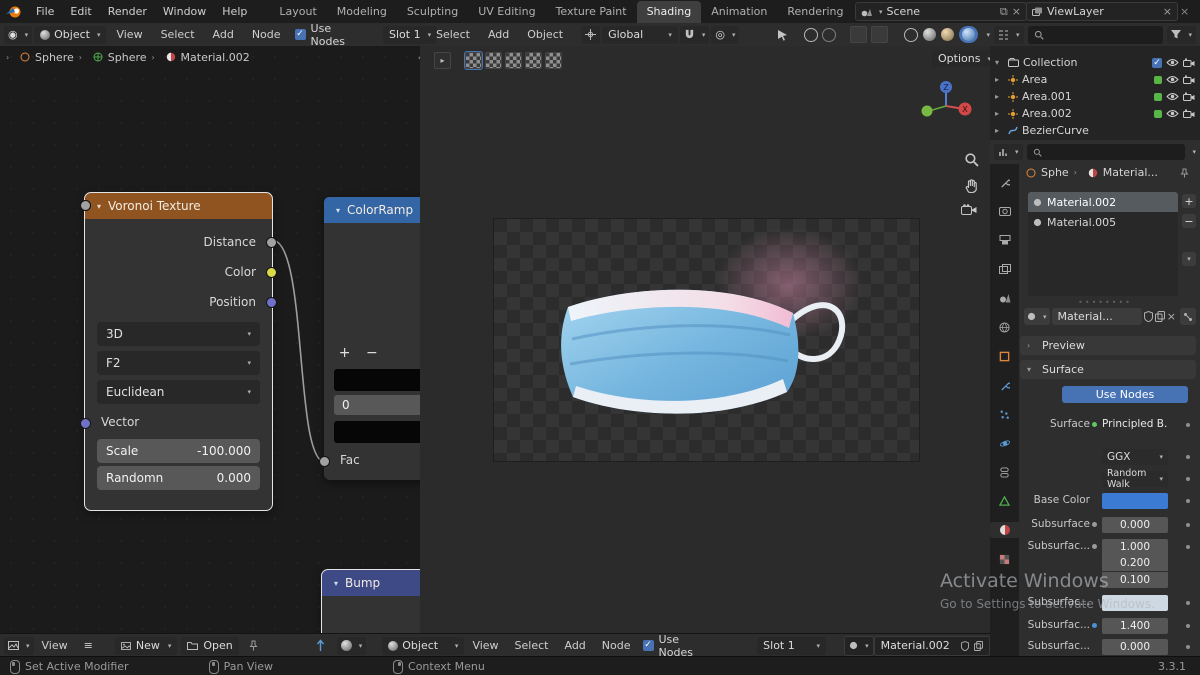 The width and height of the screenshot is (1200, 675). What do you see at coordinates (485, 645) in the screenshot?
I see `footer-menu-view: View` at bounding box center [485, 645].